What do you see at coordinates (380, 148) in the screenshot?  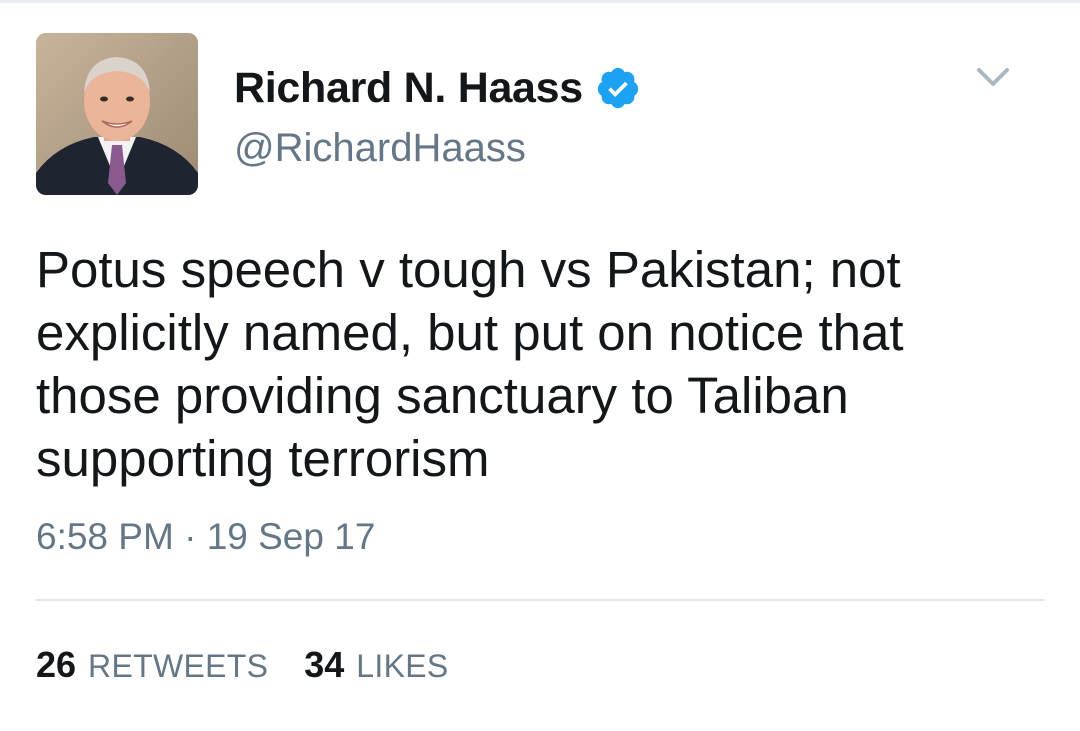 I see `author-handle: @RichardHaass` at bounding box center [380, 148].